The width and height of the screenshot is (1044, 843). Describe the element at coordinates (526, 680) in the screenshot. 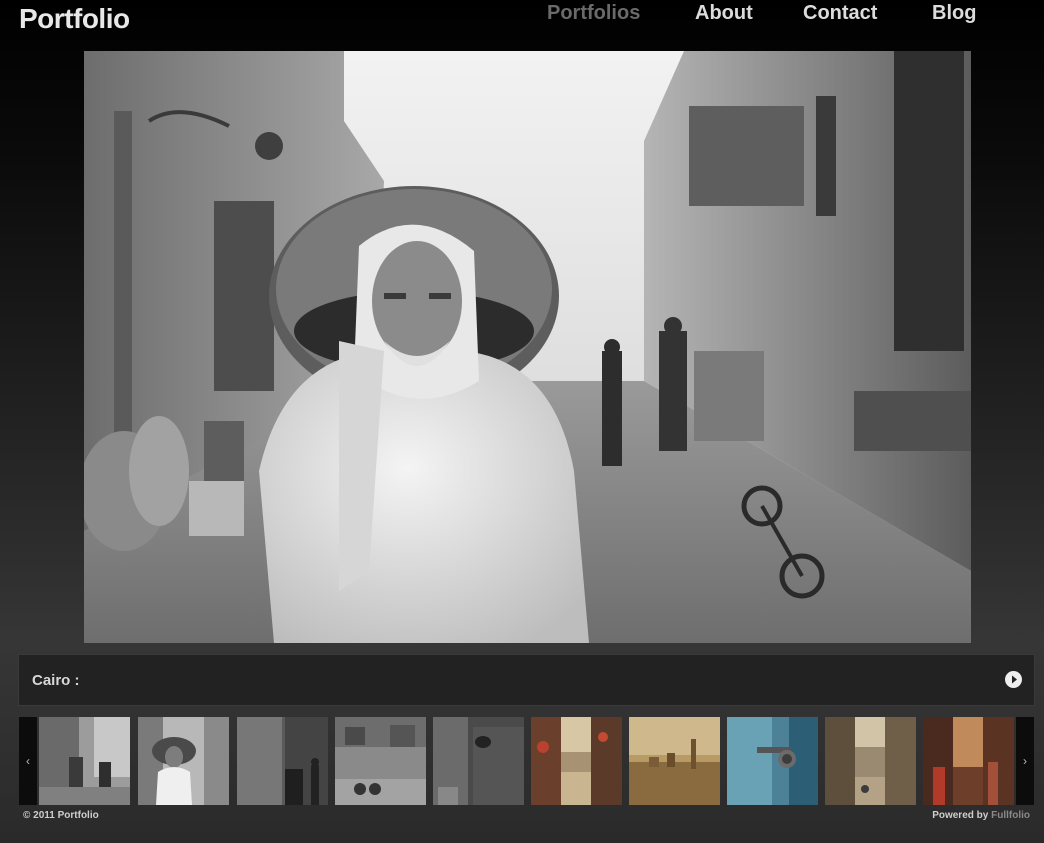

I see `caption-bar: Cairo :` at that location.